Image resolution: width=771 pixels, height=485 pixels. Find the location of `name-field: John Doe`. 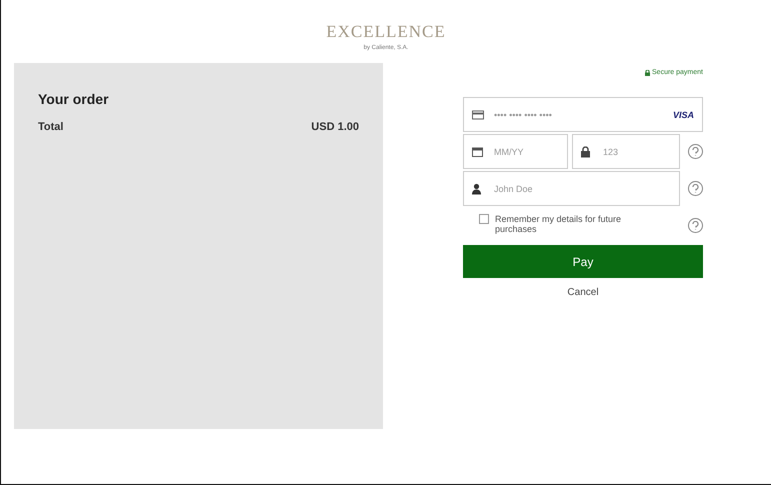

name-field: John Doe is located at coordinates (571, 188).